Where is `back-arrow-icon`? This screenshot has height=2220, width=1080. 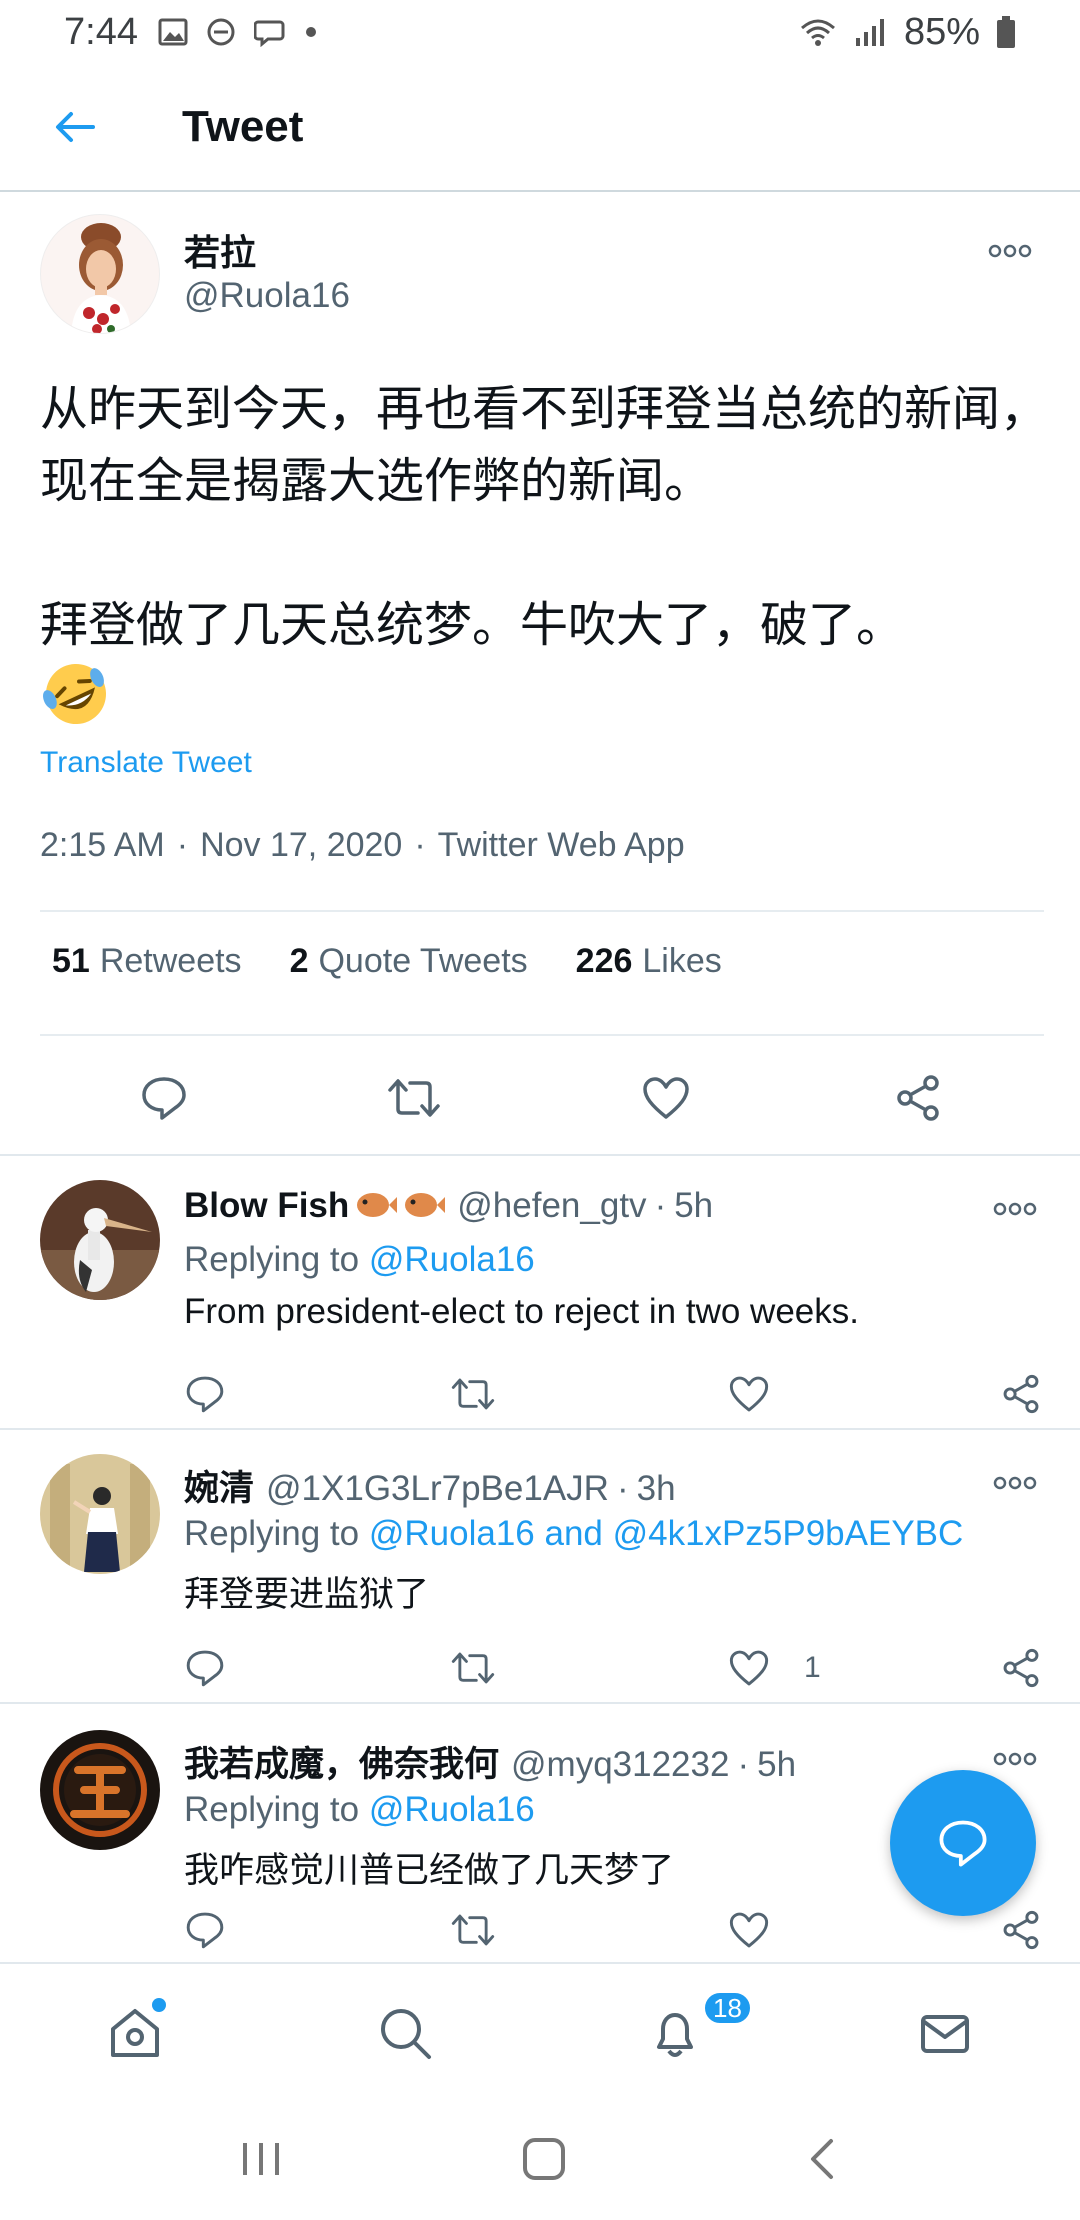
back-arrow-icon is located at coordinates (75, 127).